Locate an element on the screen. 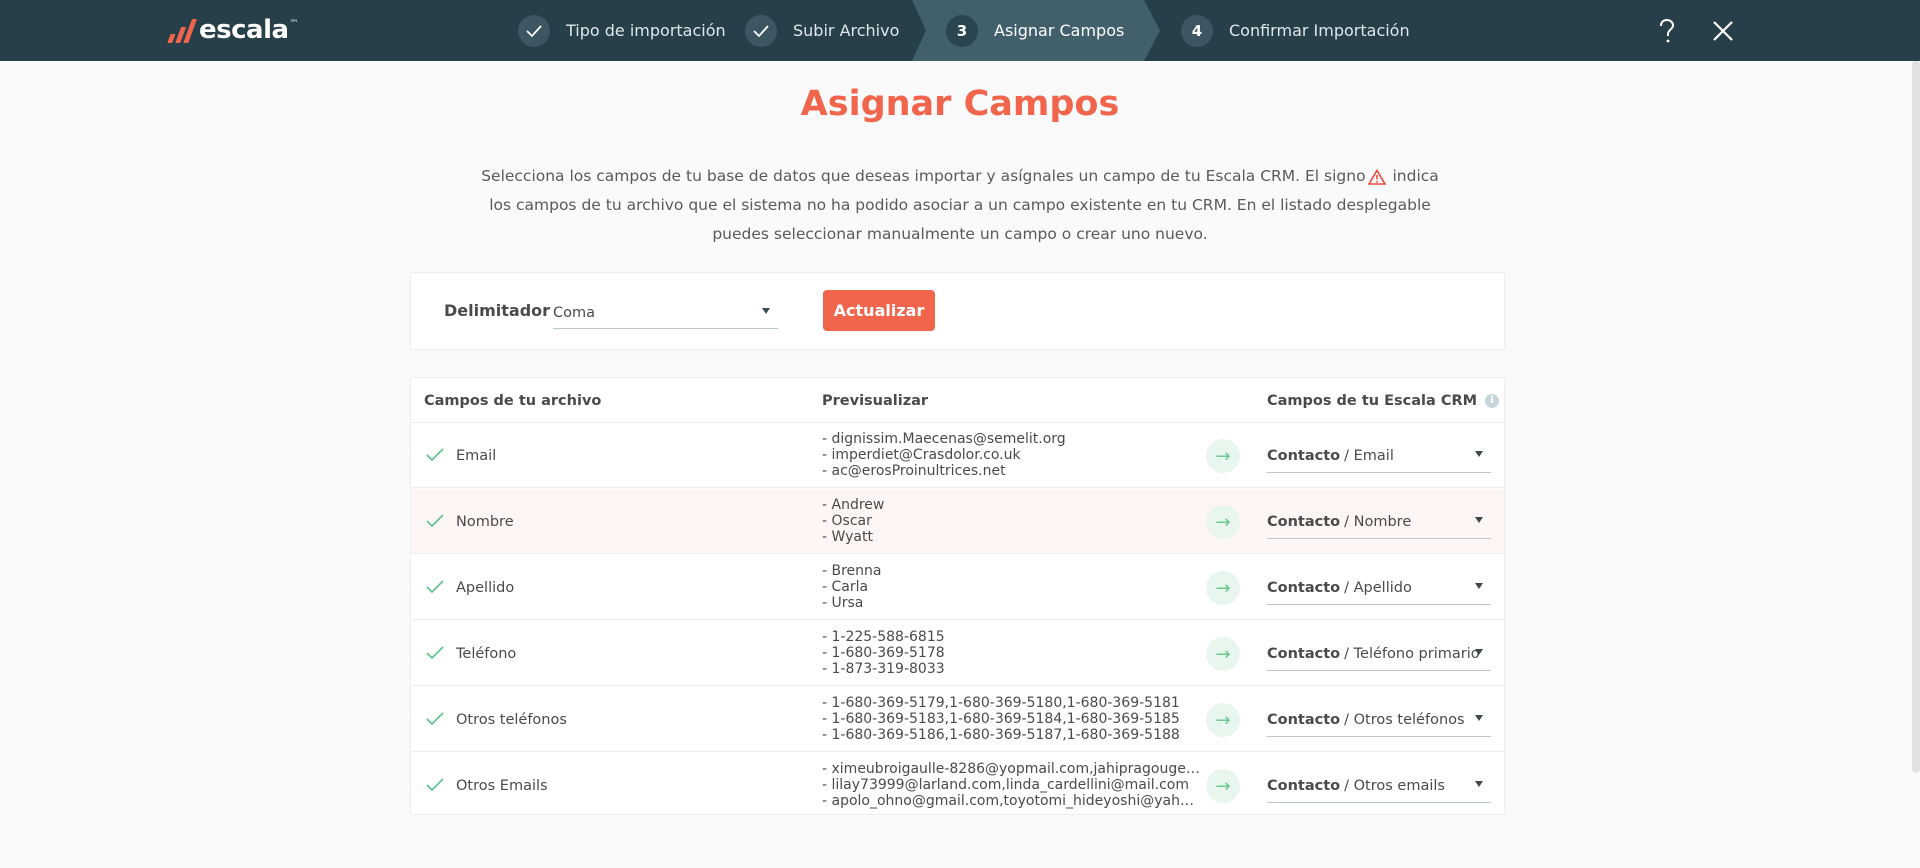 The width and height of the screenshot is (1920, 868). step-number-badge: 4 is located at coordinates (1197, 30).